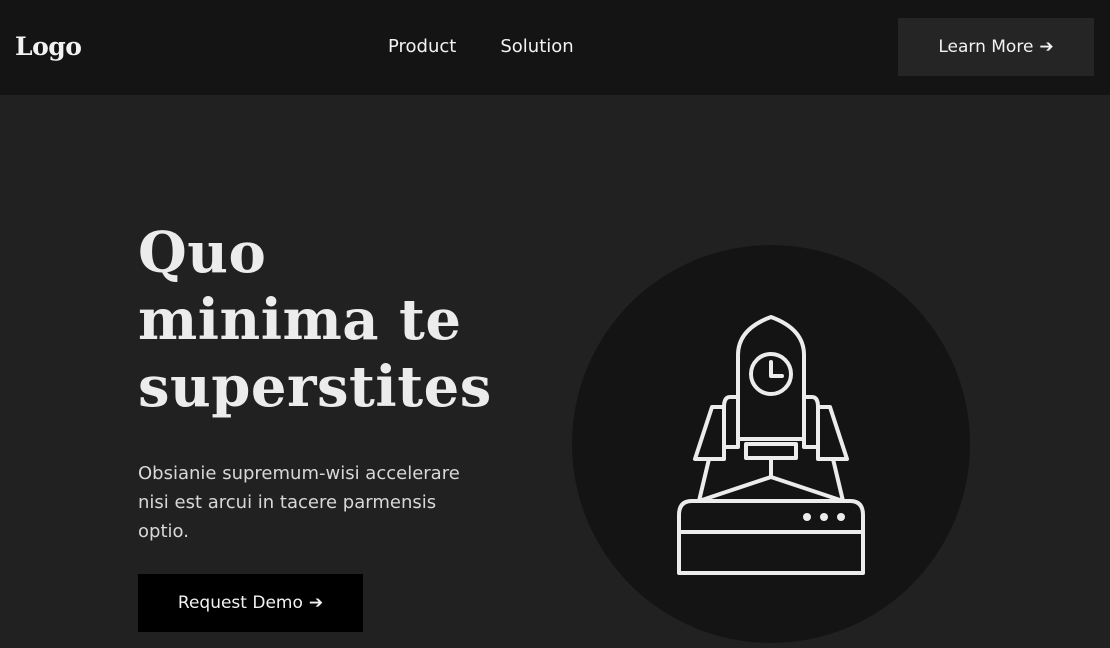  Describe the element at coordinates (202, 253) in the screenshot. I see `hero-title-line-1: Quo` at that location.